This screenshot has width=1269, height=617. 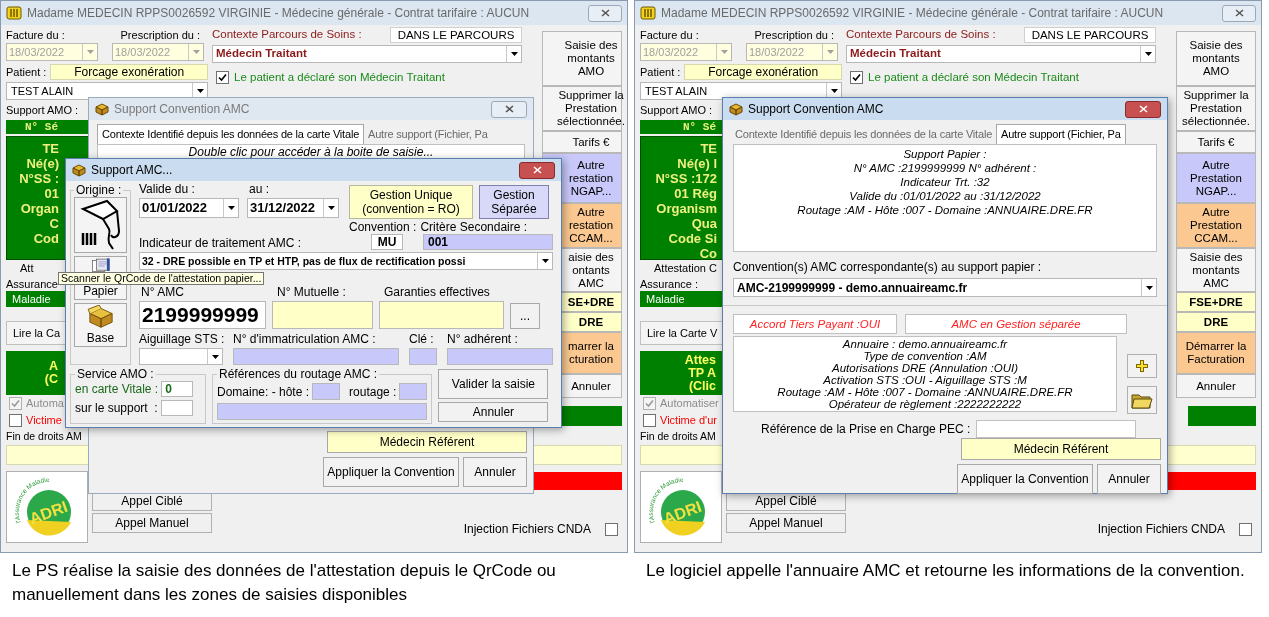 What do you see at coordinates (688, 421) in the screenshot?
I see `label: Victime d'ur` at bounding box center [688, 421].